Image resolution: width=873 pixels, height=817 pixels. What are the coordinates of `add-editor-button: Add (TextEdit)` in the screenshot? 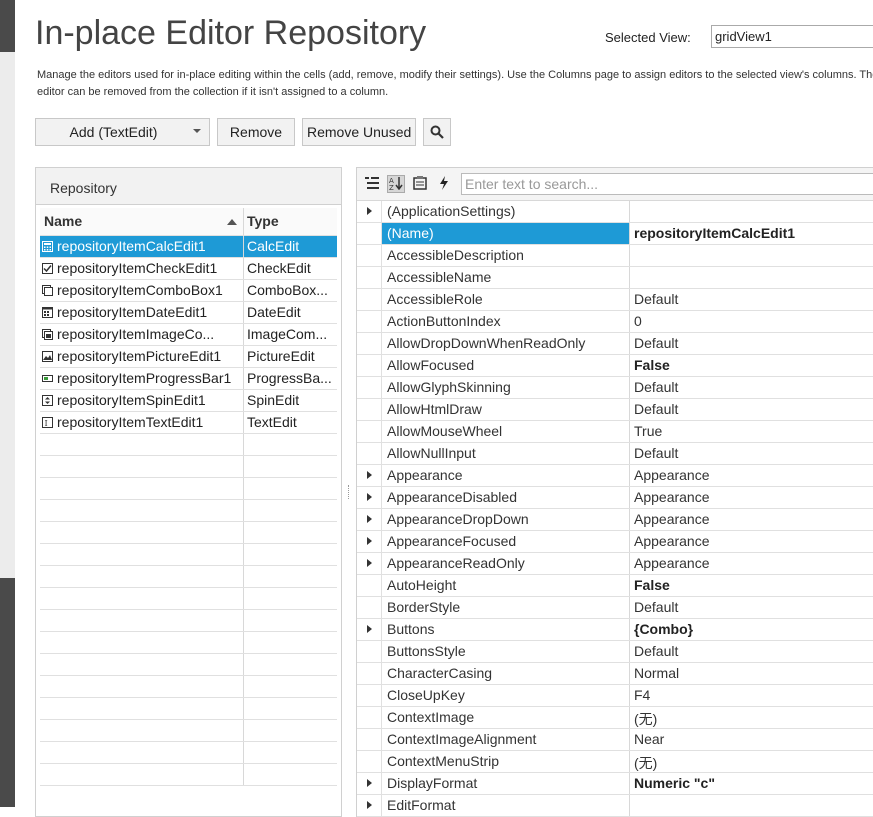 It's located at (122, 132).